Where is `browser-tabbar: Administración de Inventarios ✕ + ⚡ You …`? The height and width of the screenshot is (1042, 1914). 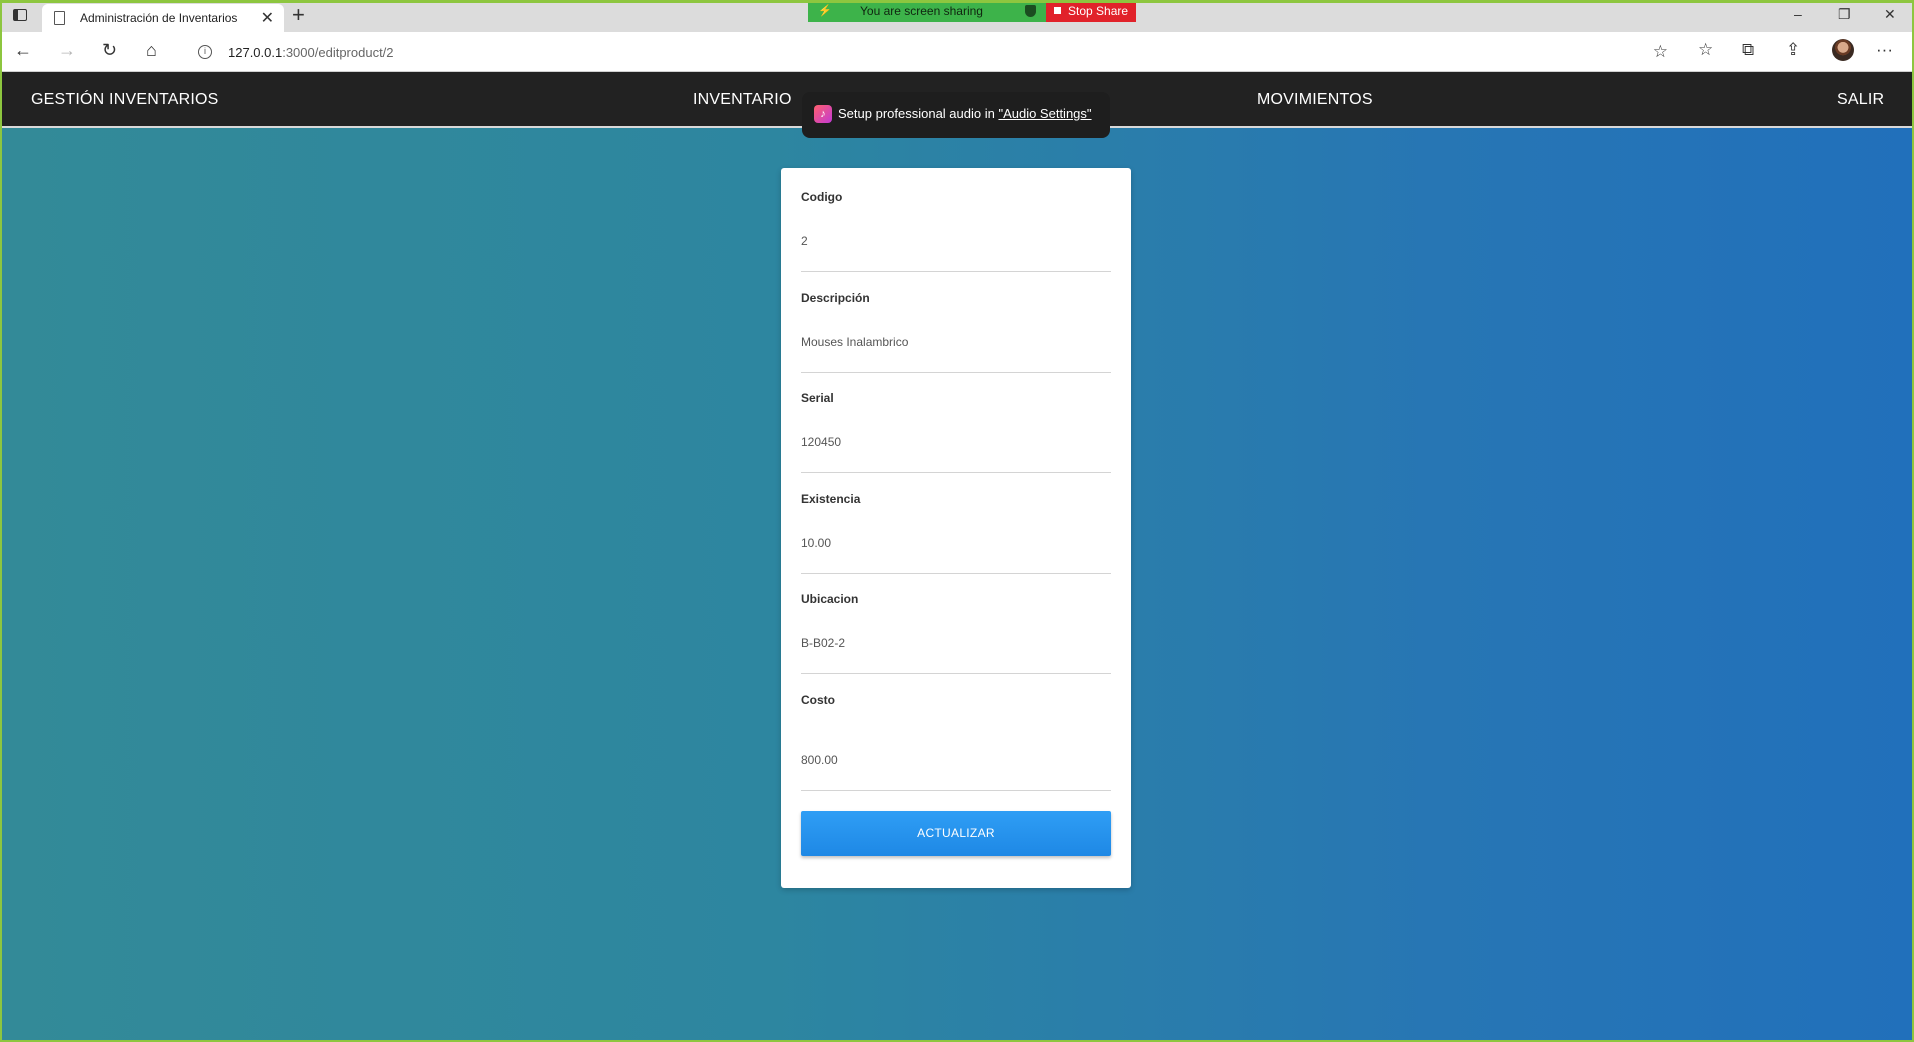 browser-tabbar: Administración de Inventarios ✕ + ⚡ You … is located at coordinates (957, 16).